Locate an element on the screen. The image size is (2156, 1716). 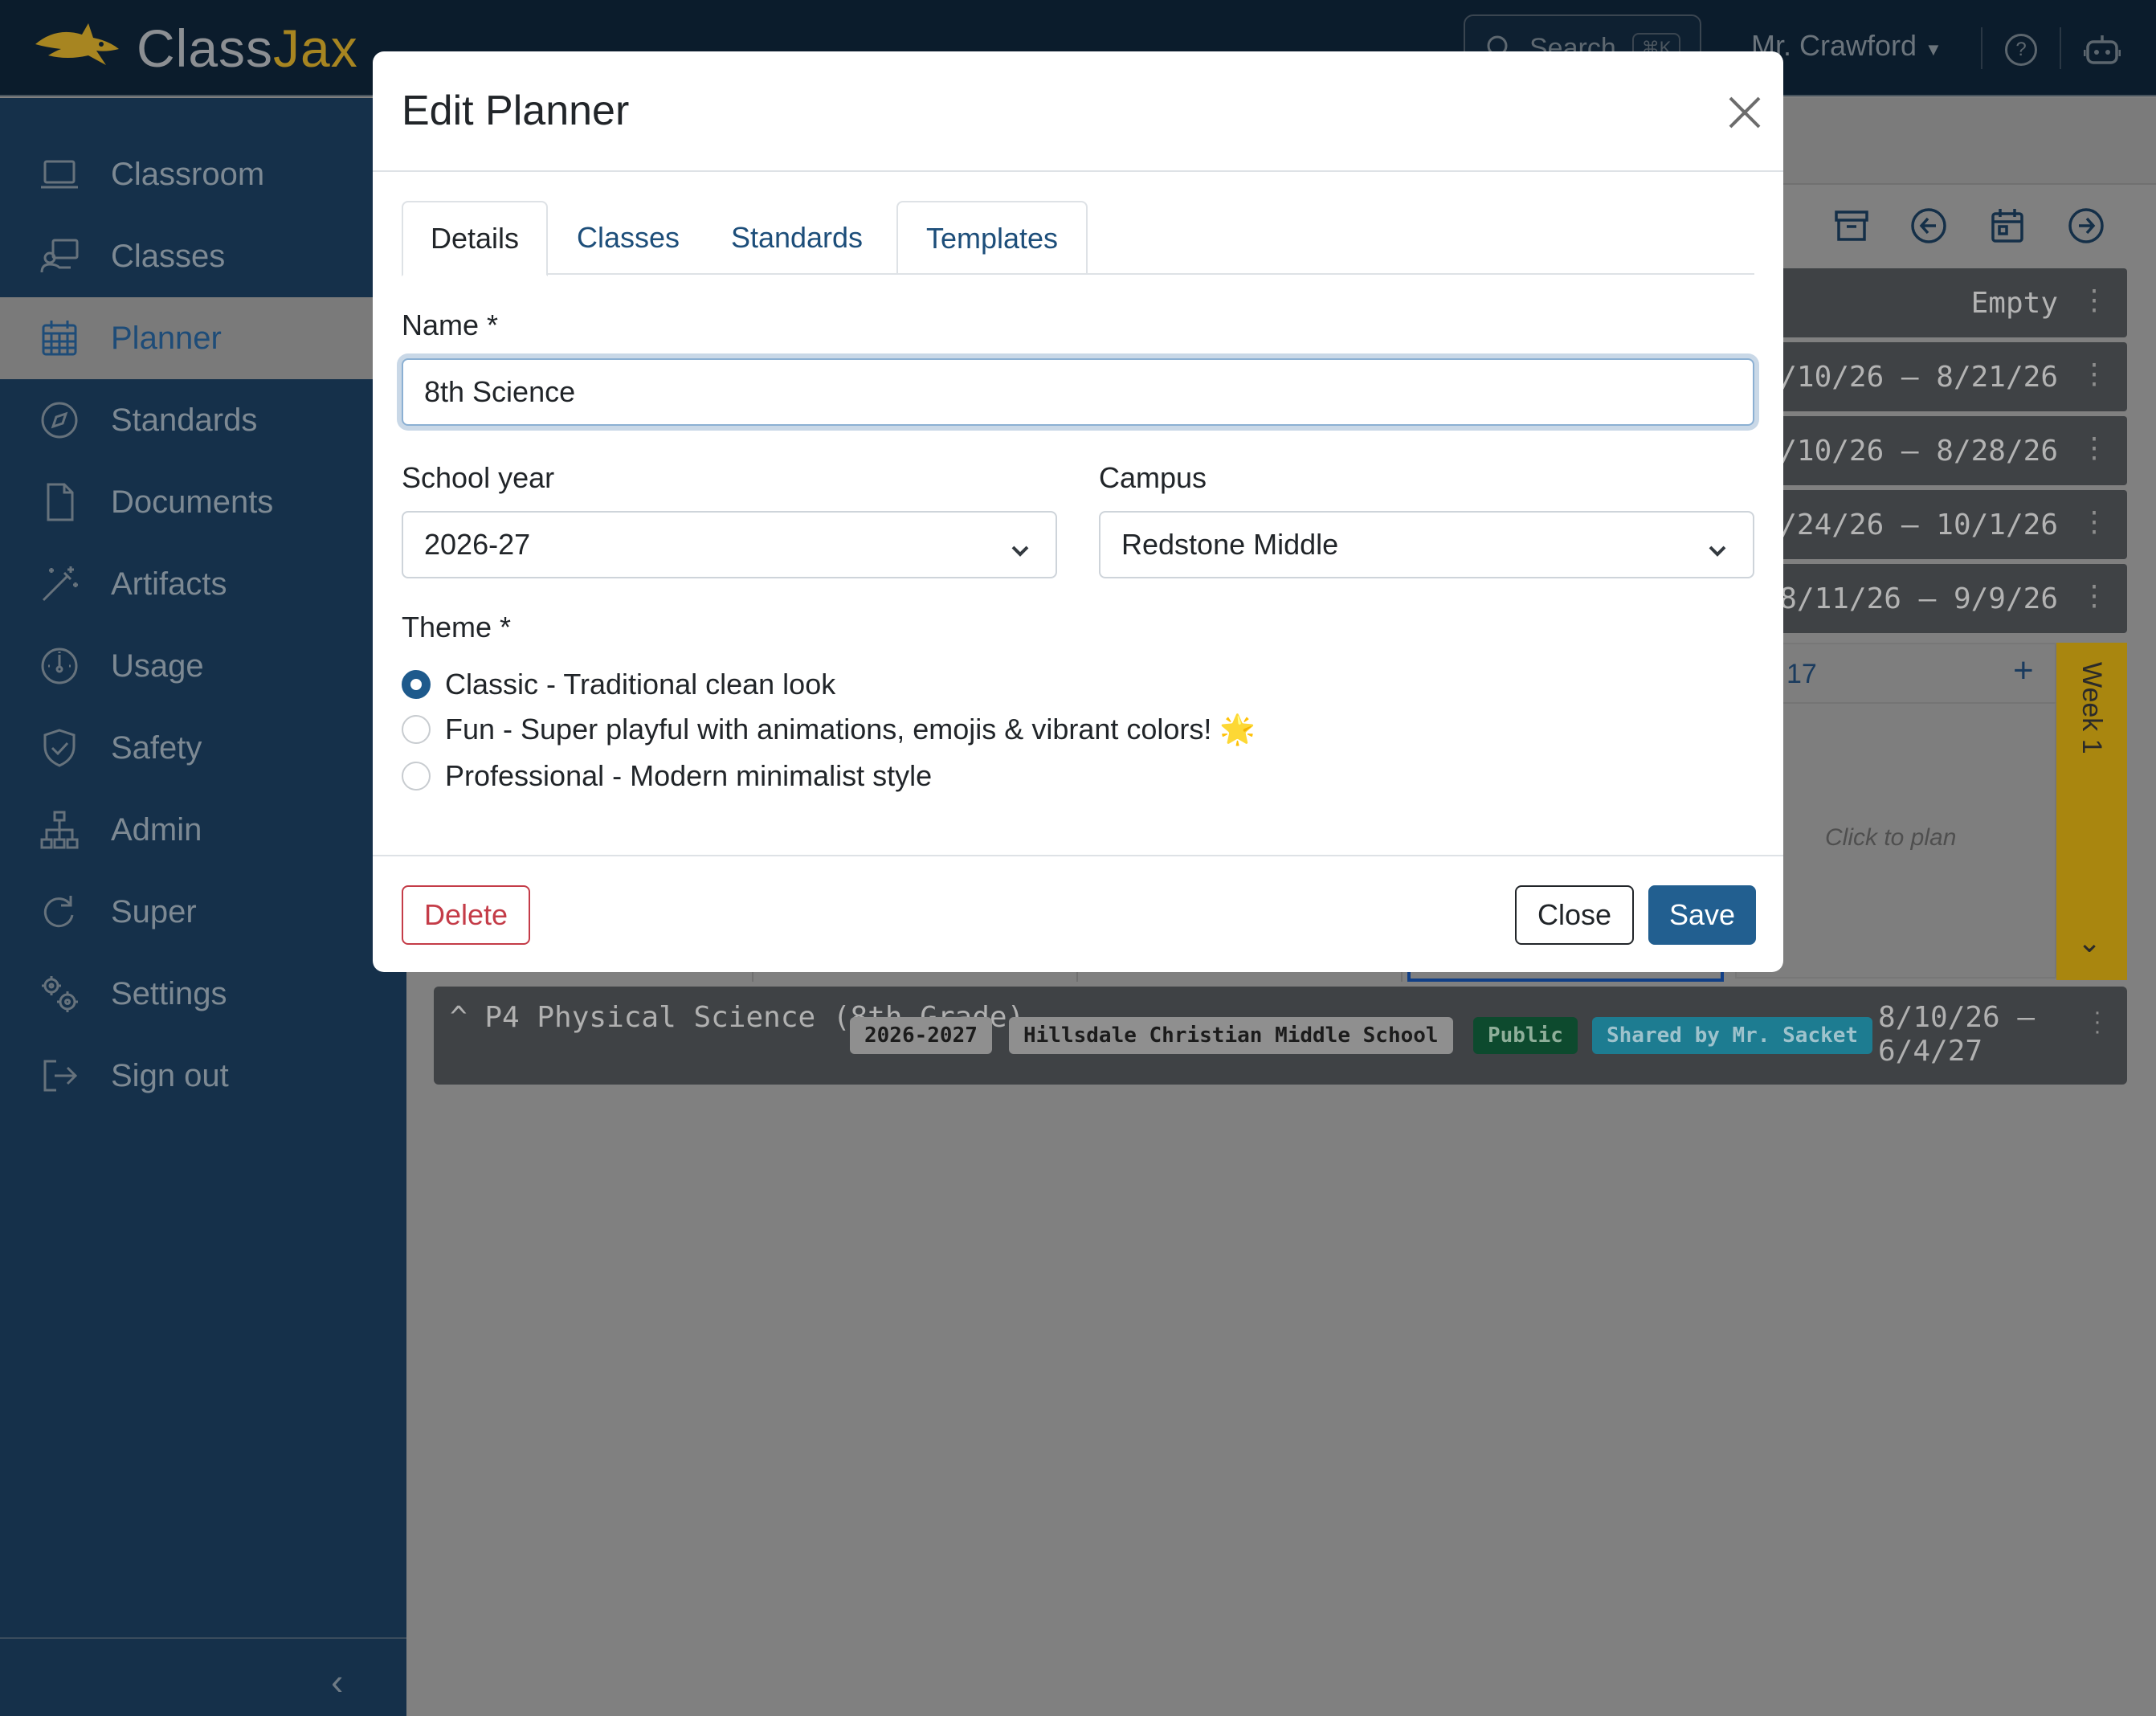
archive-icon is located at coordinates (1851, 226).